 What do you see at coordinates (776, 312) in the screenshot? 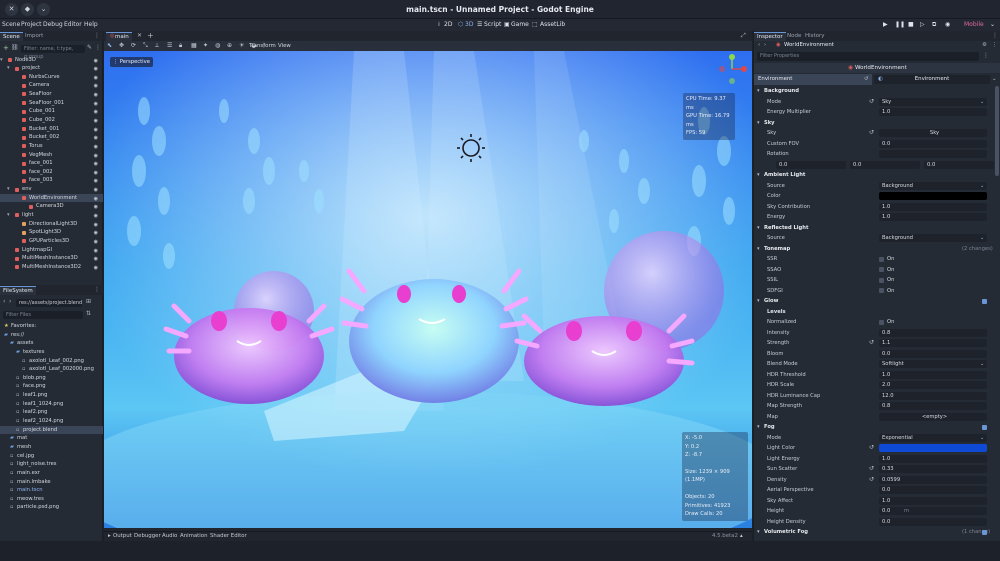
I see `subsection-label: Levels` at bounding box center [776, 312].